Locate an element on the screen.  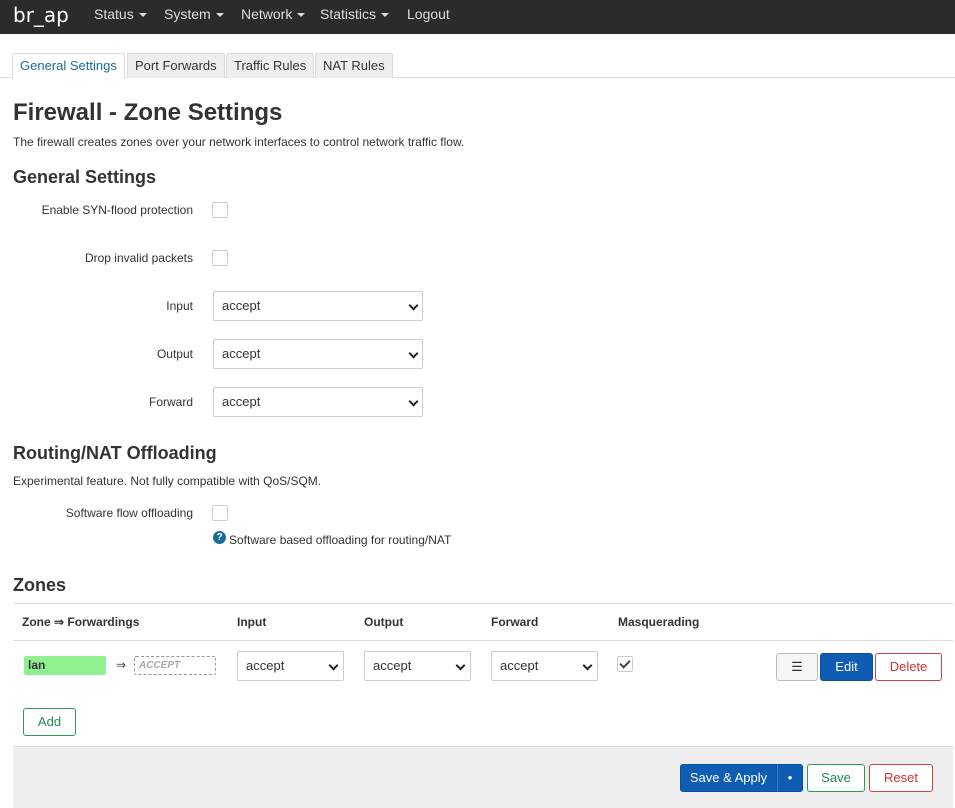
input-policy-select: accept is located at coordinates (318, 306).